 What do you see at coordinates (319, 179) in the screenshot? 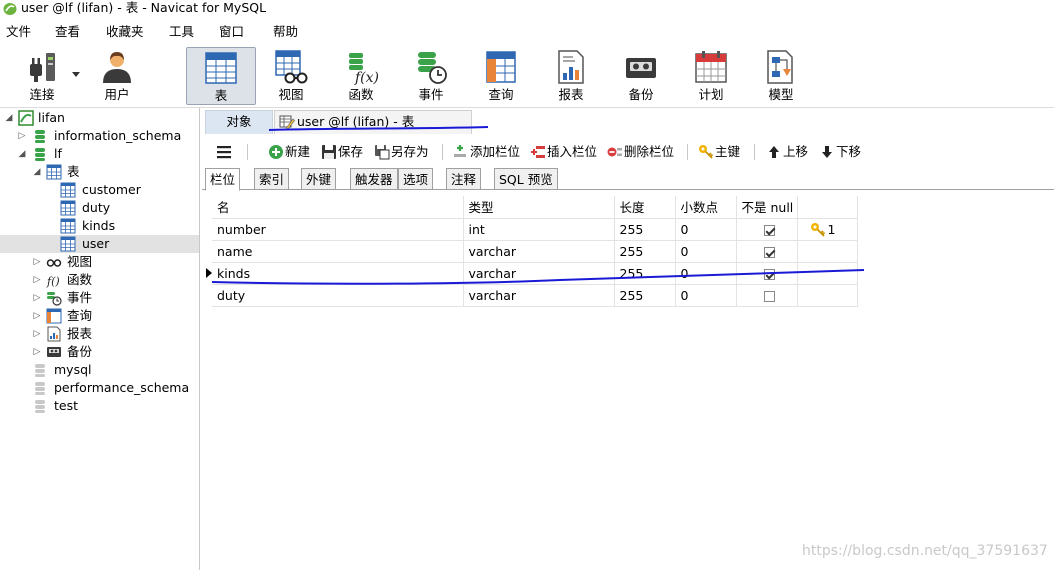
I see `tab-foreign-keys: 外键` at bounding box center [319, 179].